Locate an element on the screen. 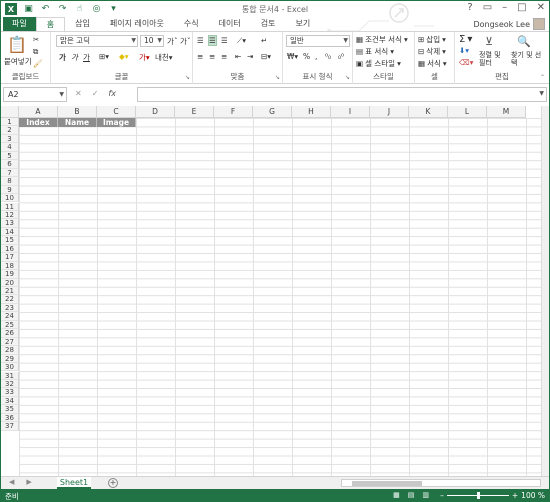 The width and height of the screenshot is (550, 502). merge-center-icon: ⊟▾ is located at coordinates (266, 56).